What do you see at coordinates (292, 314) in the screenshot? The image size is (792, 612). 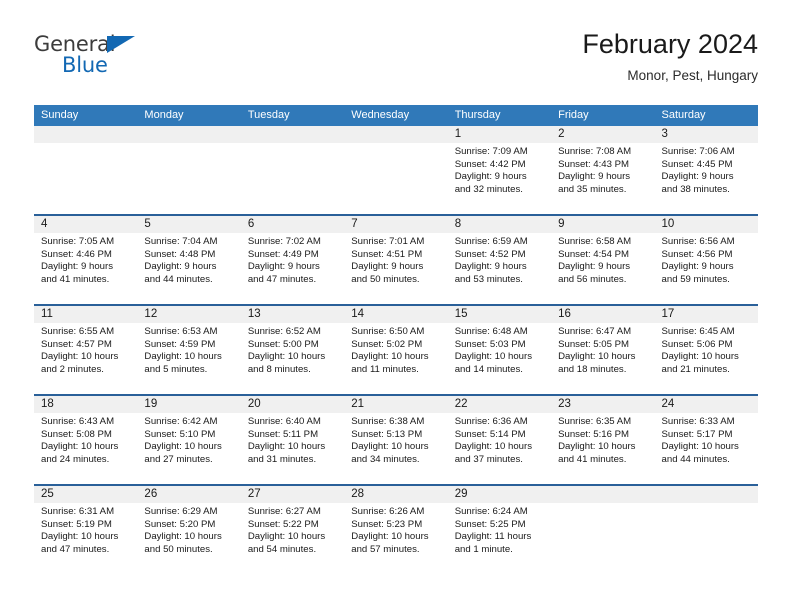 I see `day-number: 13` at bounding box center [292, 314].